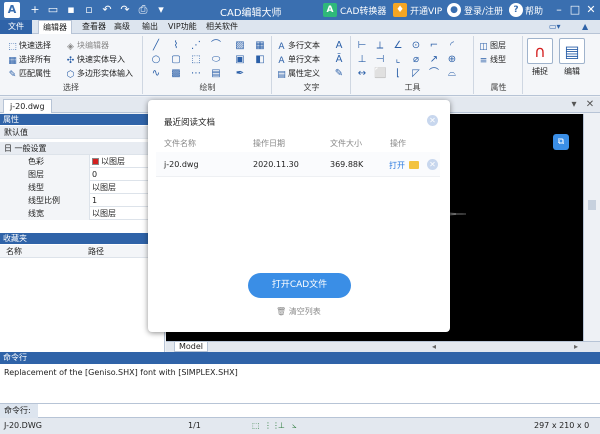  I want to click on line-icon: ╱, so click(156, 46).